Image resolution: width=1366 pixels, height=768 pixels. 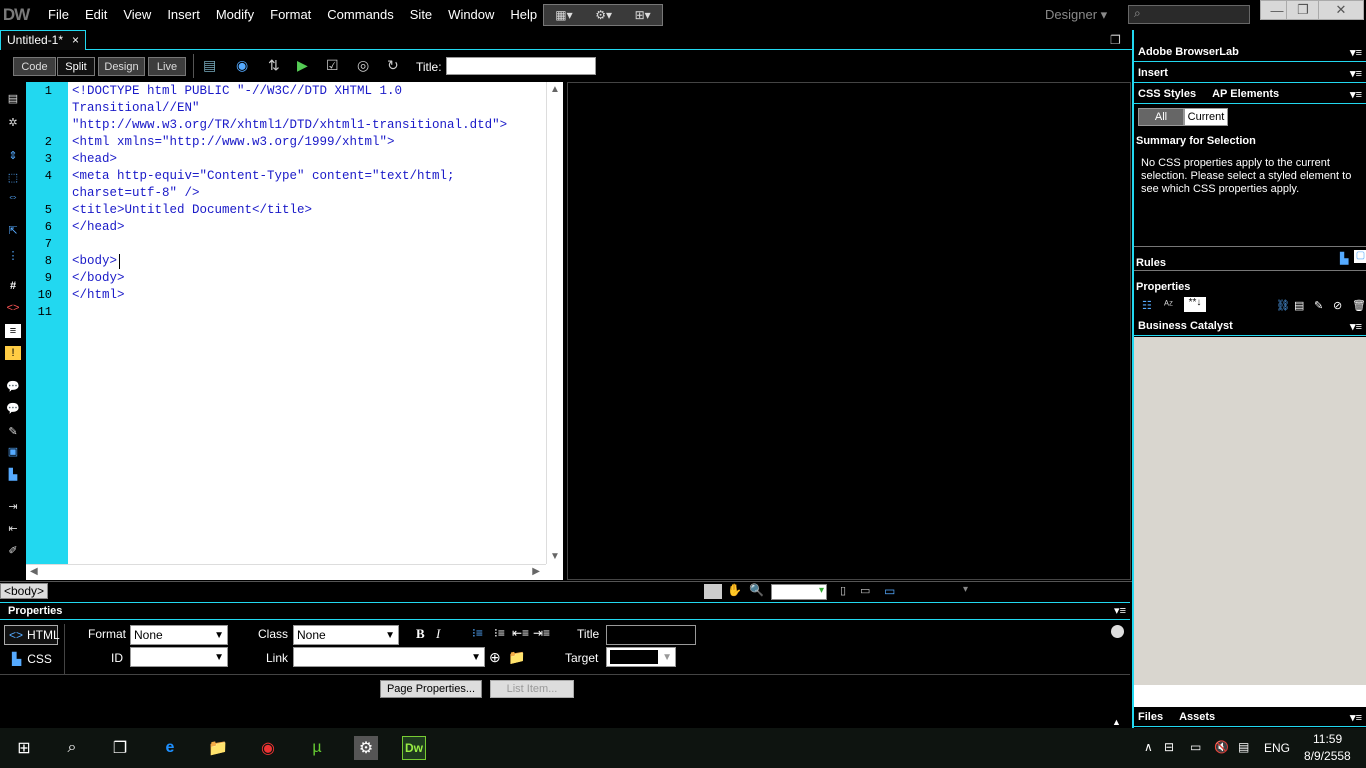 What do you see at coordinates (889, 591) in the screenshot?
I see `desktop-size-icon: ▭` at bounding box center [889, 591].